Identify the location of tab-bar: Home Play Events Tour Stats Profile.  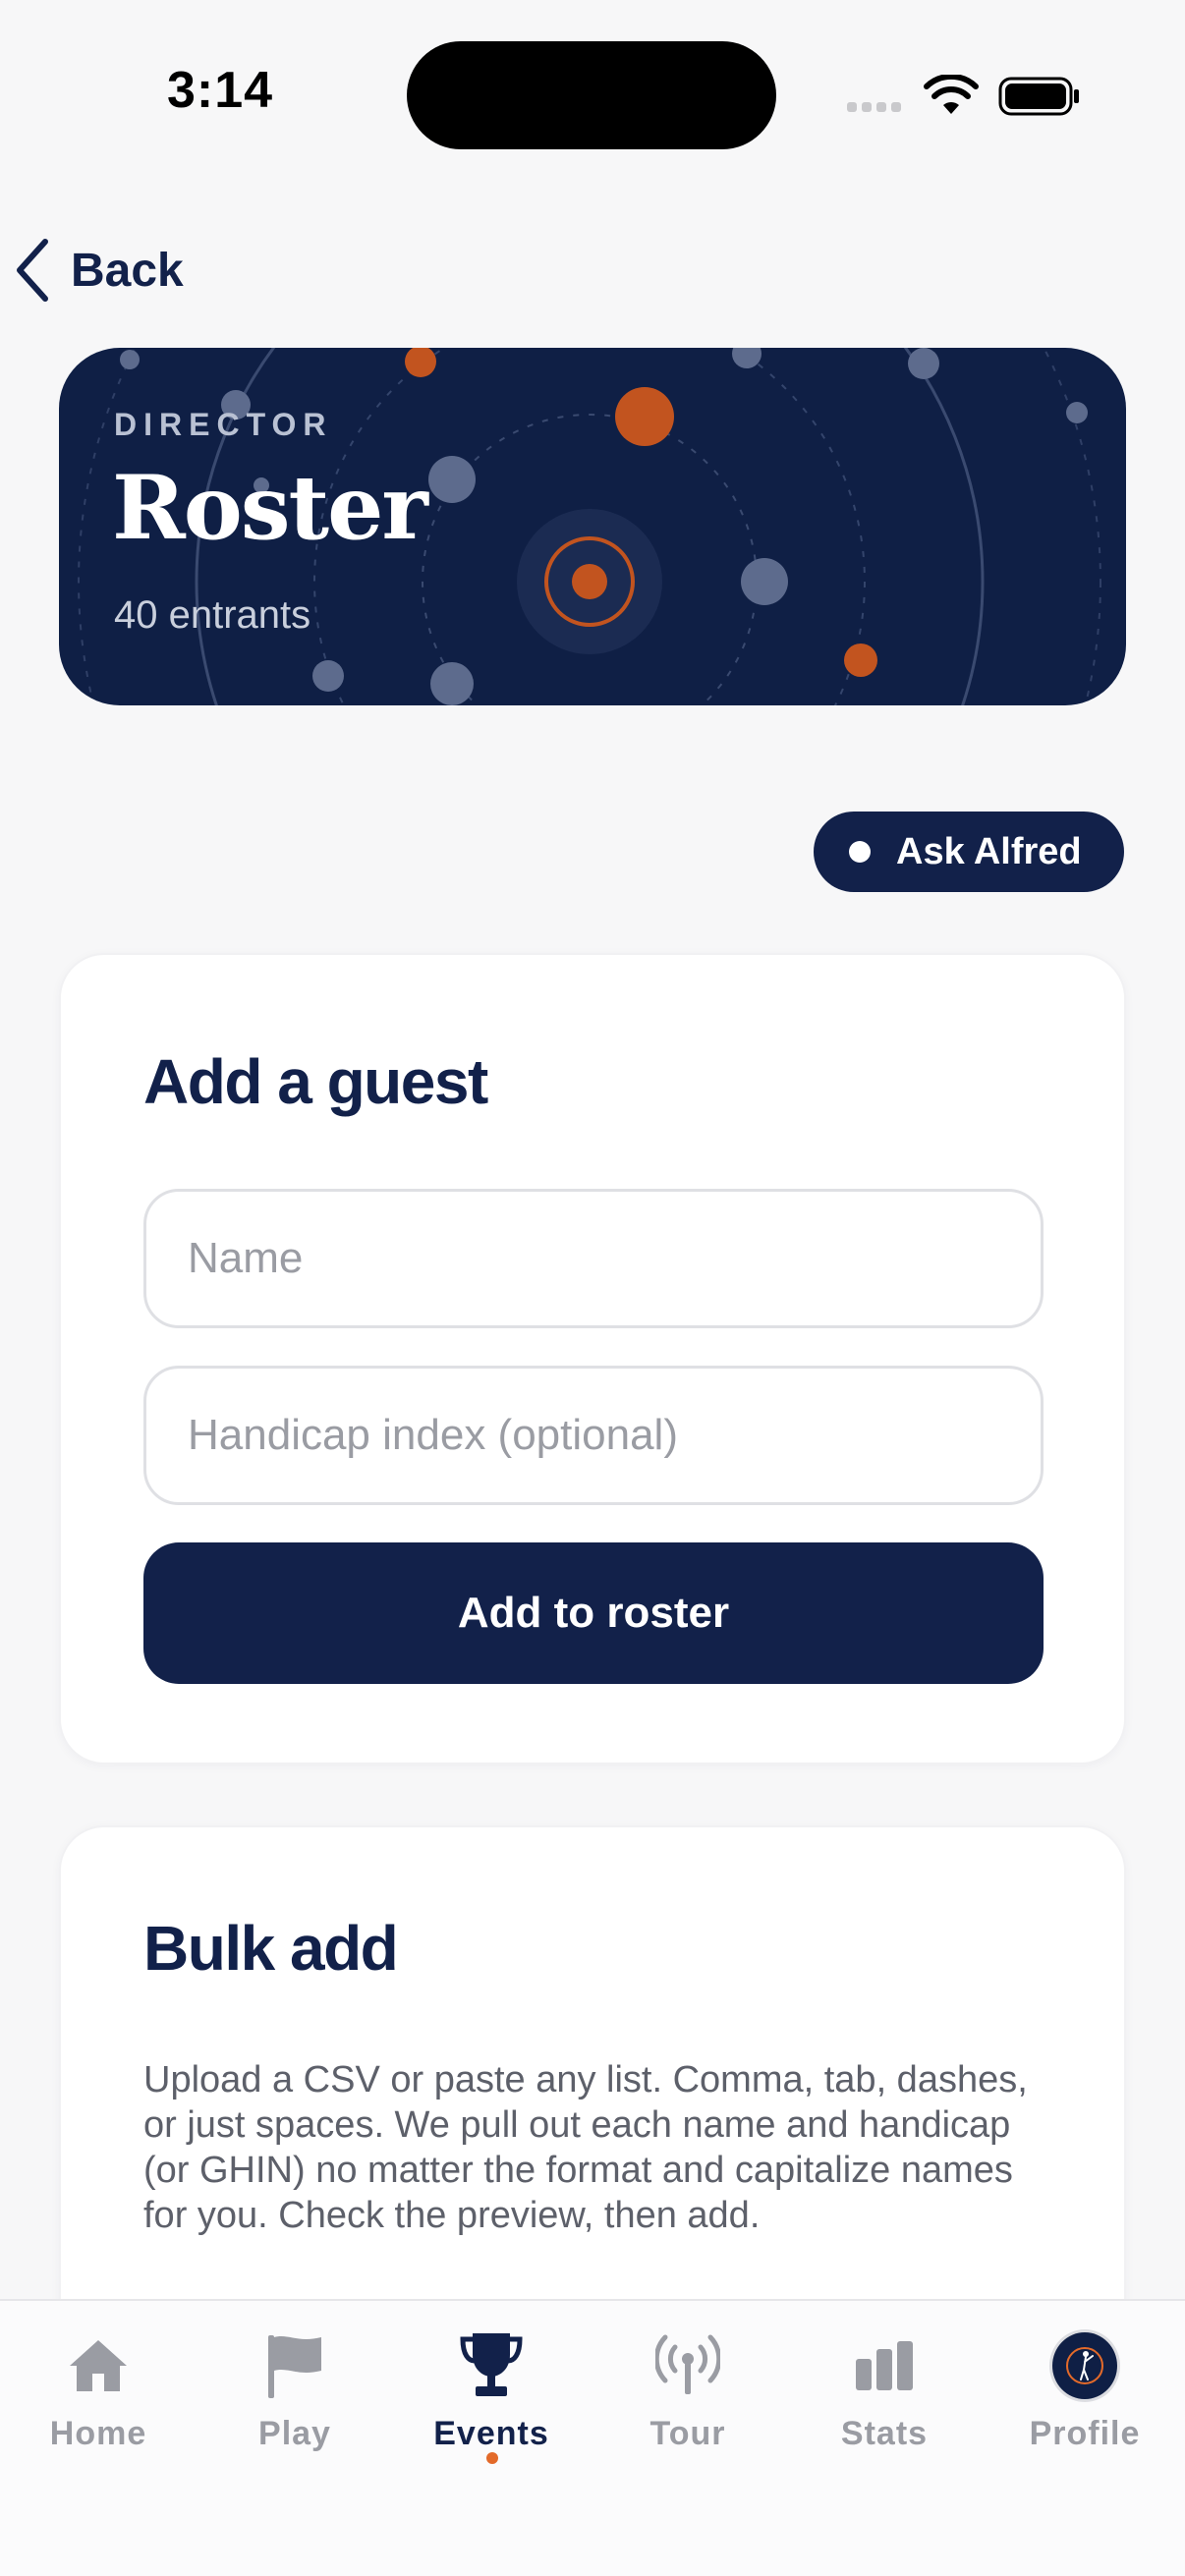
(592, 2437).